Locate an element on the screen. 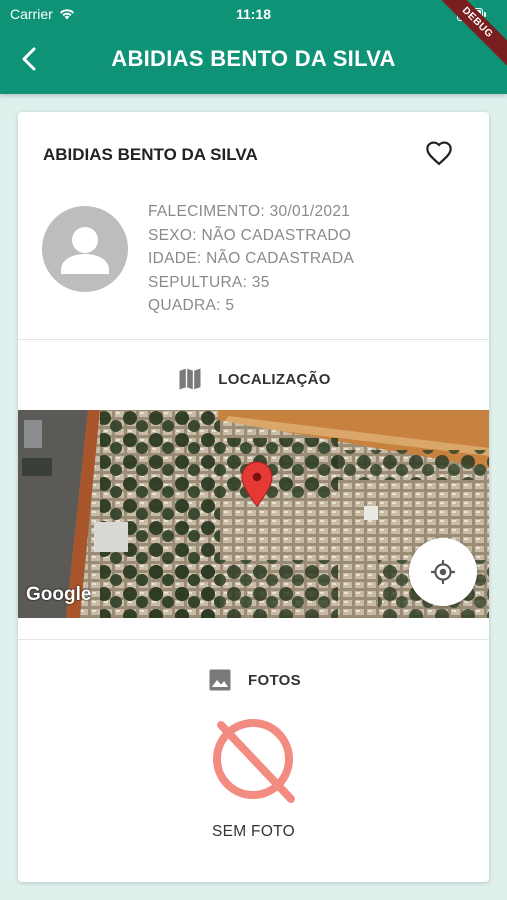 The width and height of the screenshot is (507, 900). location-header: LOCALIZAÇÃO is located at coordinates (253, 379).